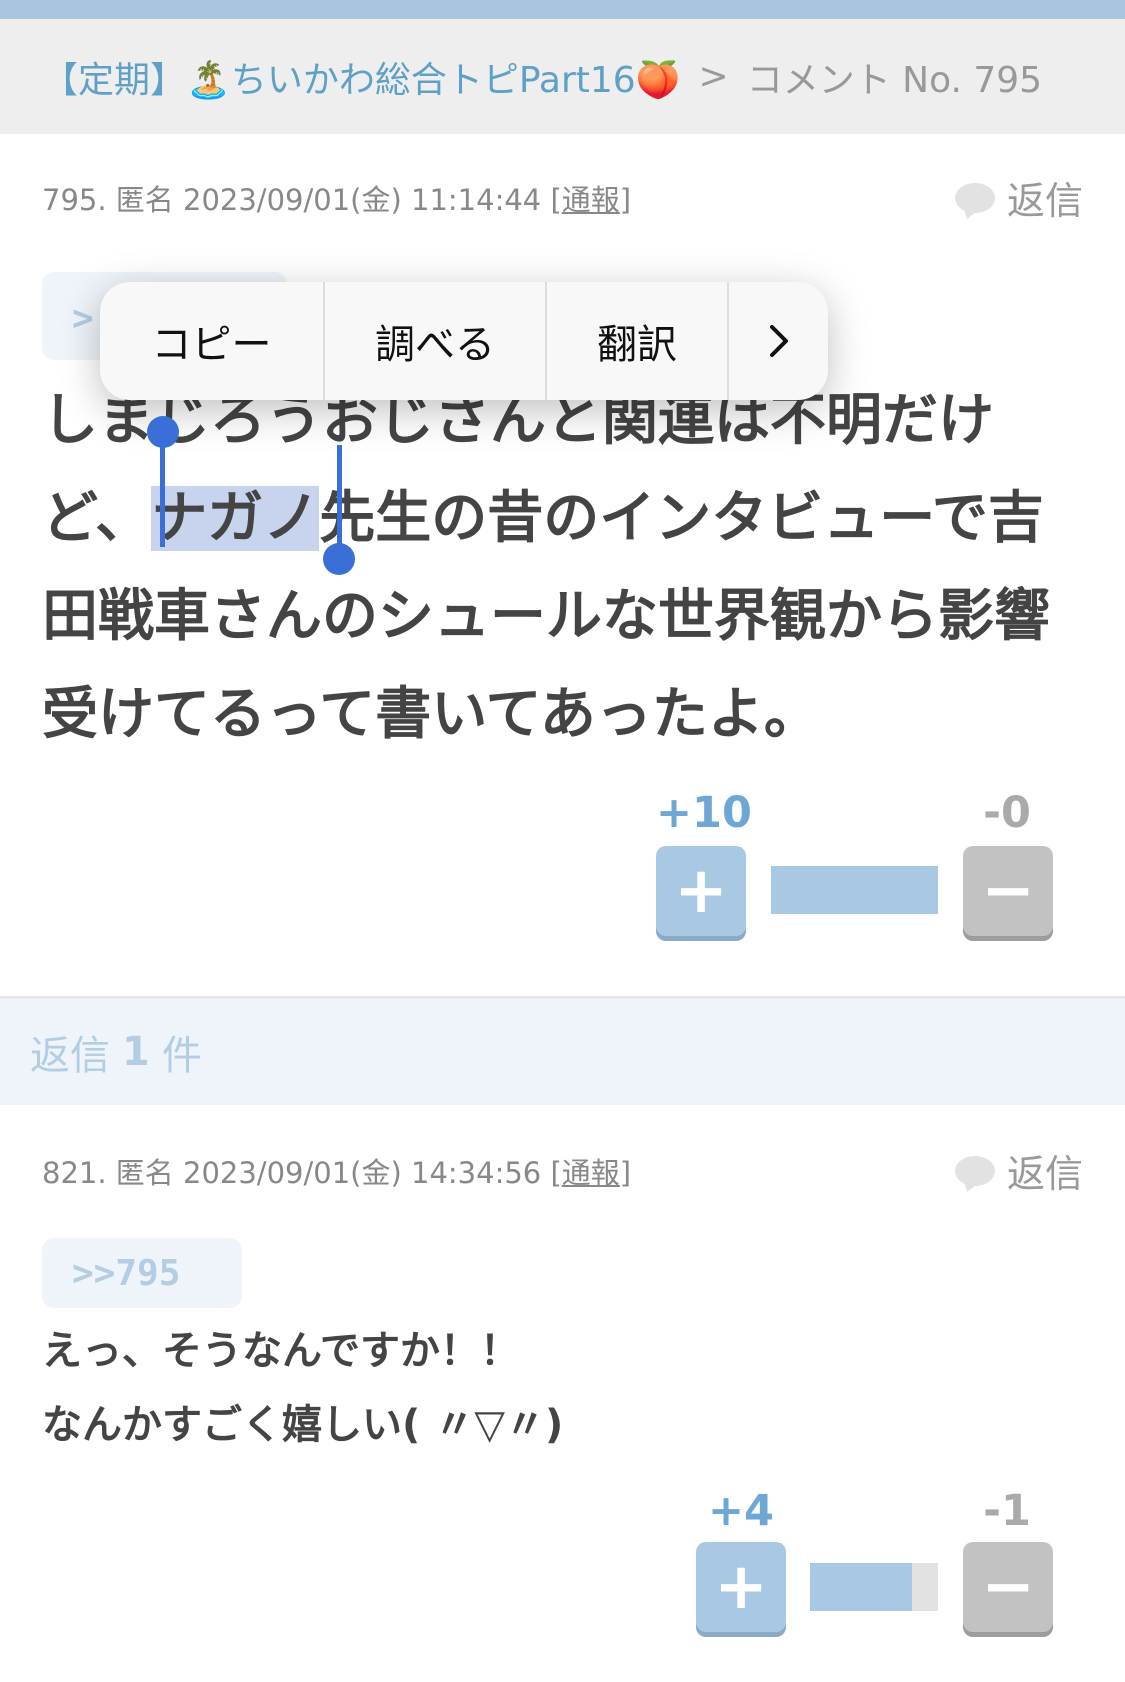  I want to click on comment-body-line: えっ、そうなんですか！！, so click(281, 1351).